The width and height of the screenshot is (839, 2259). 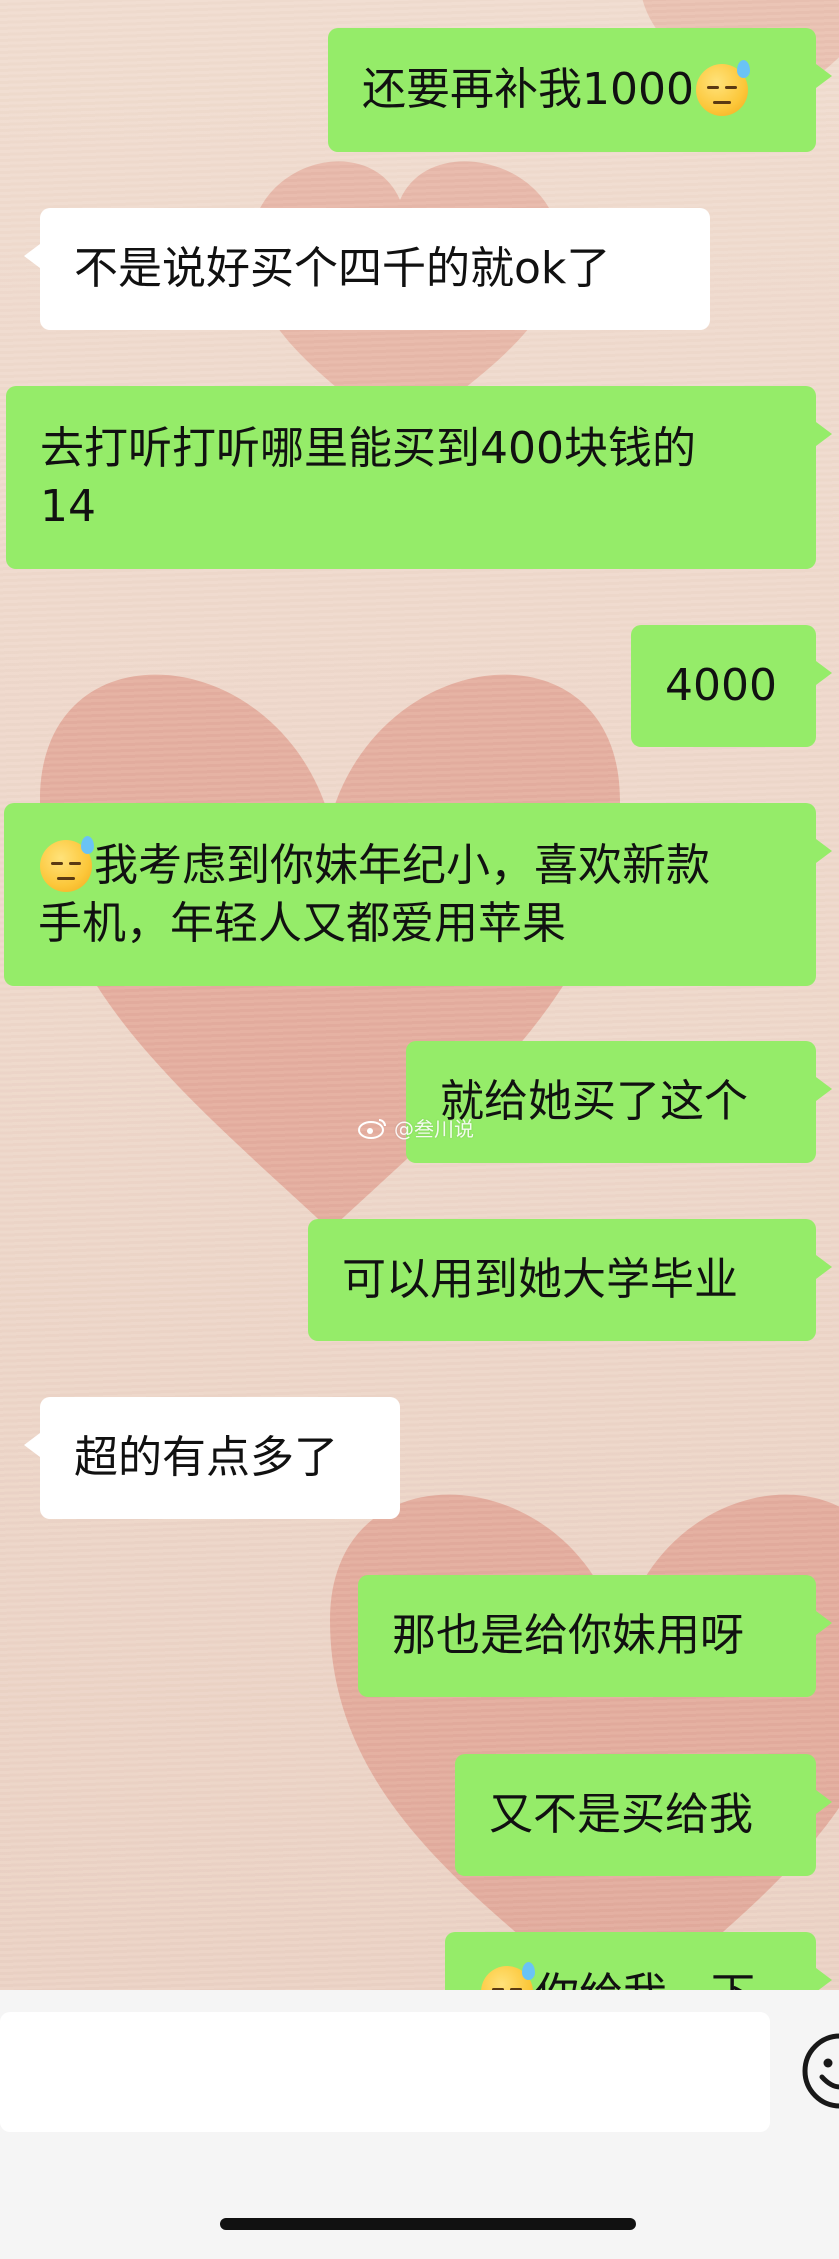 I want to click on message-text: 可以用到她大学毕业, so click(x=540, y=1279).